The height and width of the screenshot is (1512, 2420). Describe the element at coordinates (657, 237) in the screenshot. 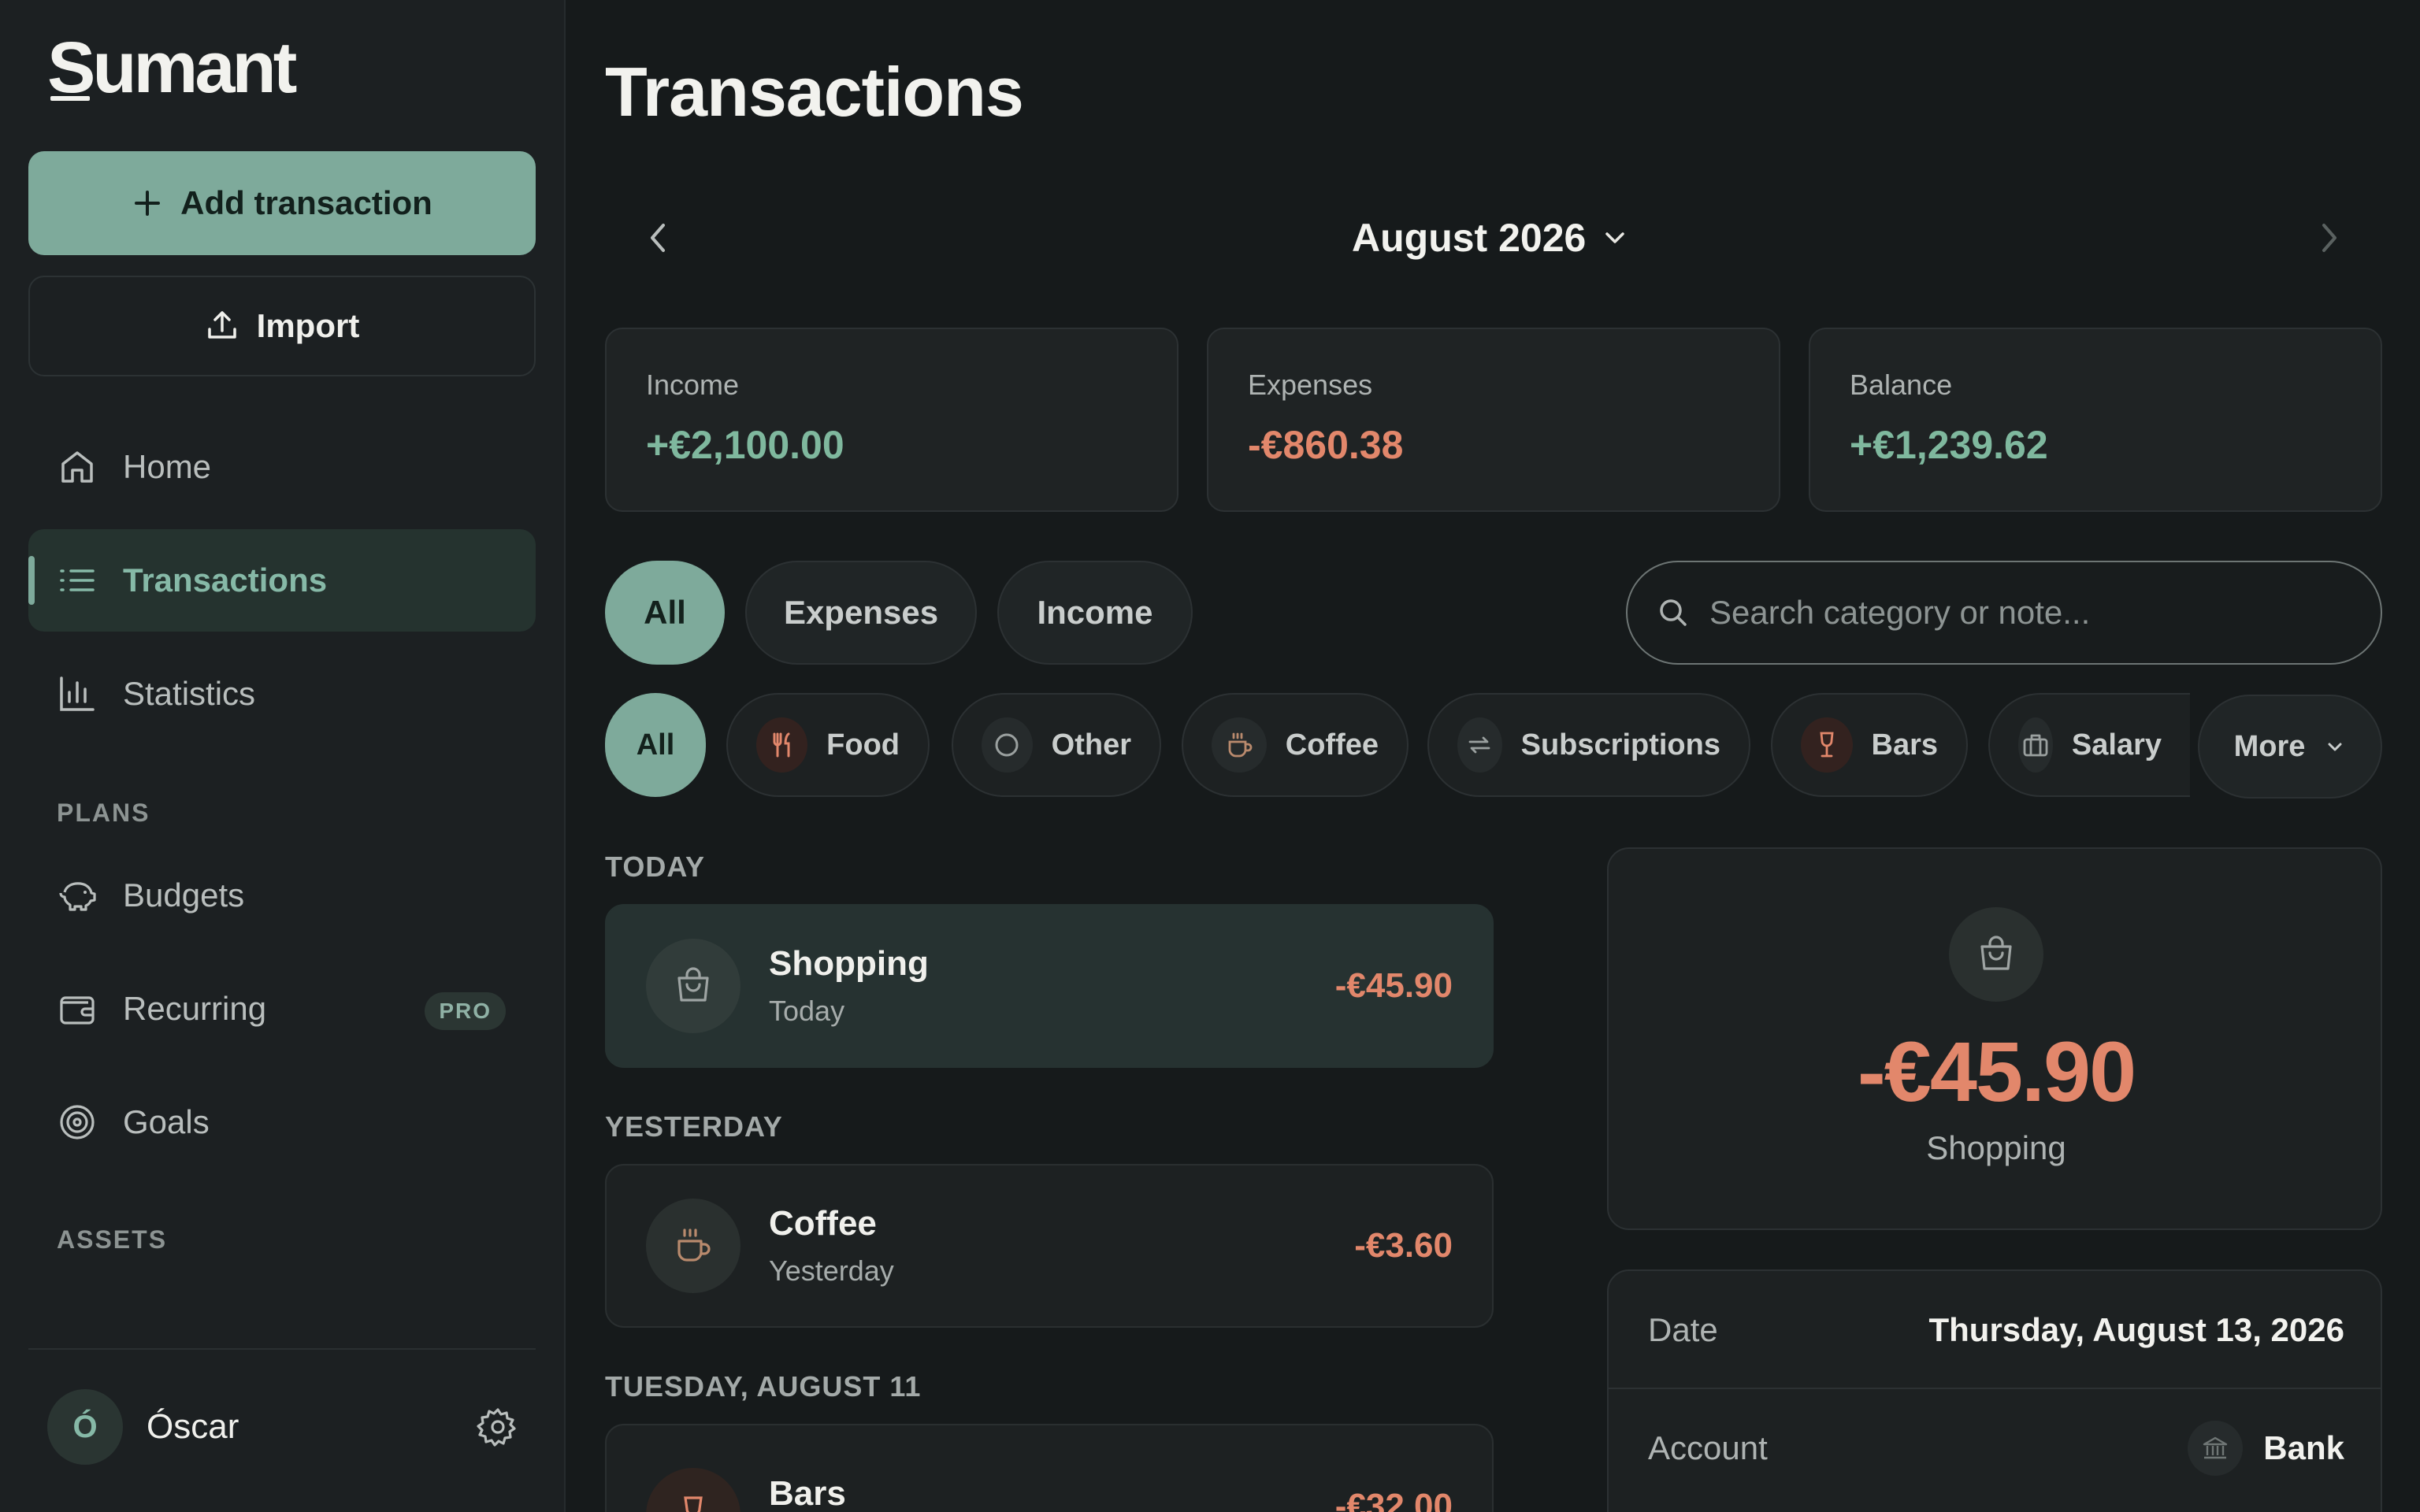

I see `chevron-left-icon` at that location.